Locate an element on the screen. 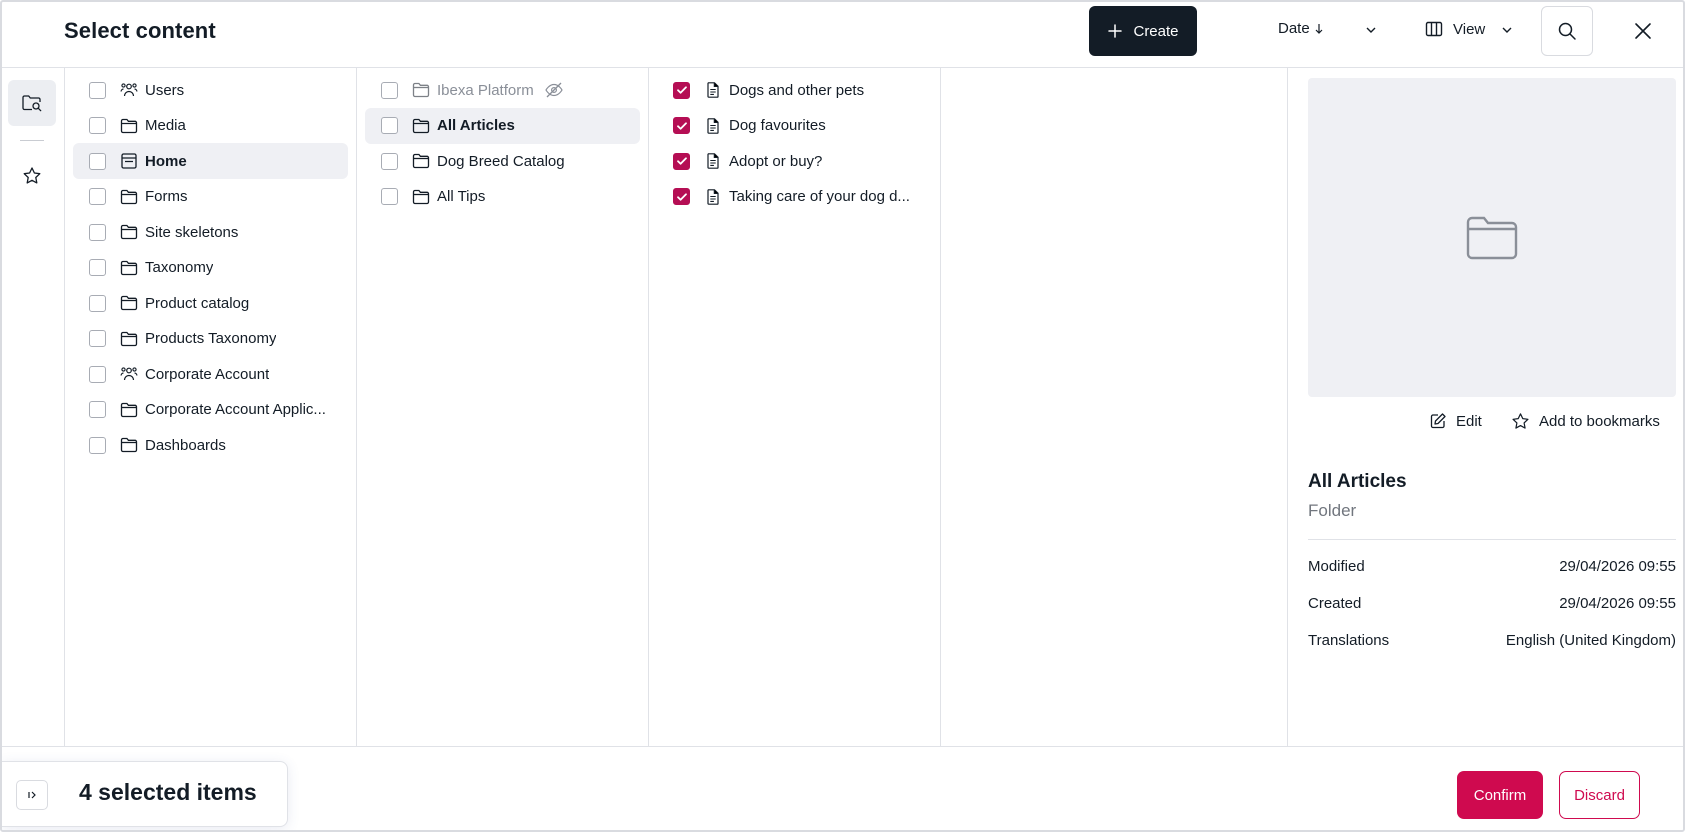 The image size is (1685, 832). item-label: Forms is located at coordinates (166, 196).